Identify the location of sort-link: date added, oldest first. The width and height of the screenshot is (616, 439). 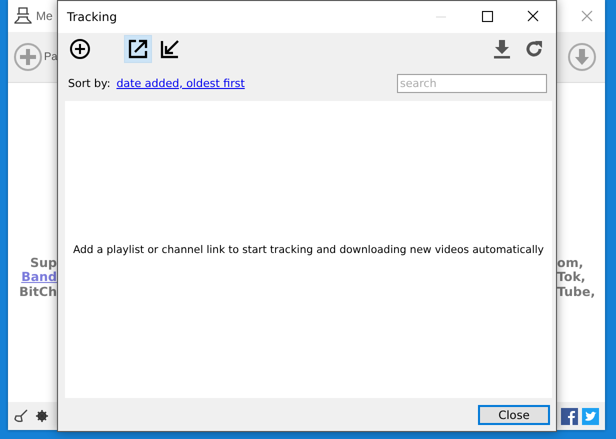
(180, 83).